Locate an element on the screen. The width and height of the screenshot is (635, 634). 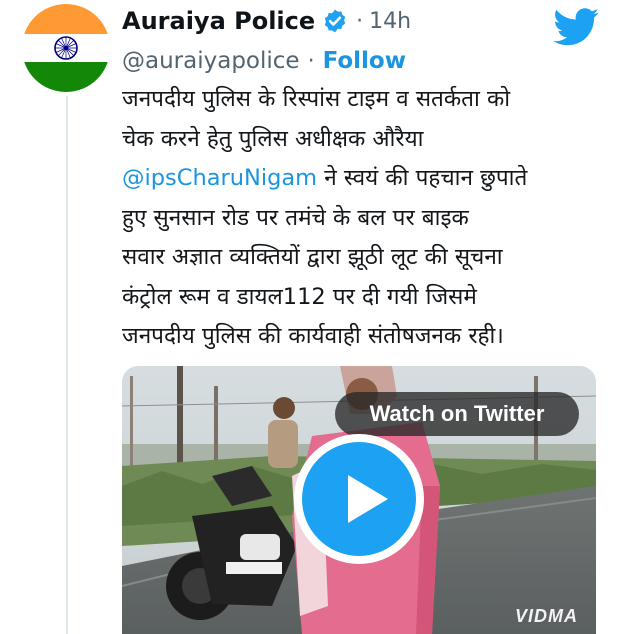
tweet-line: @ipsCharuNigam ने स्वयं की पहचान छुपाते is located at coordinates (367, 179).